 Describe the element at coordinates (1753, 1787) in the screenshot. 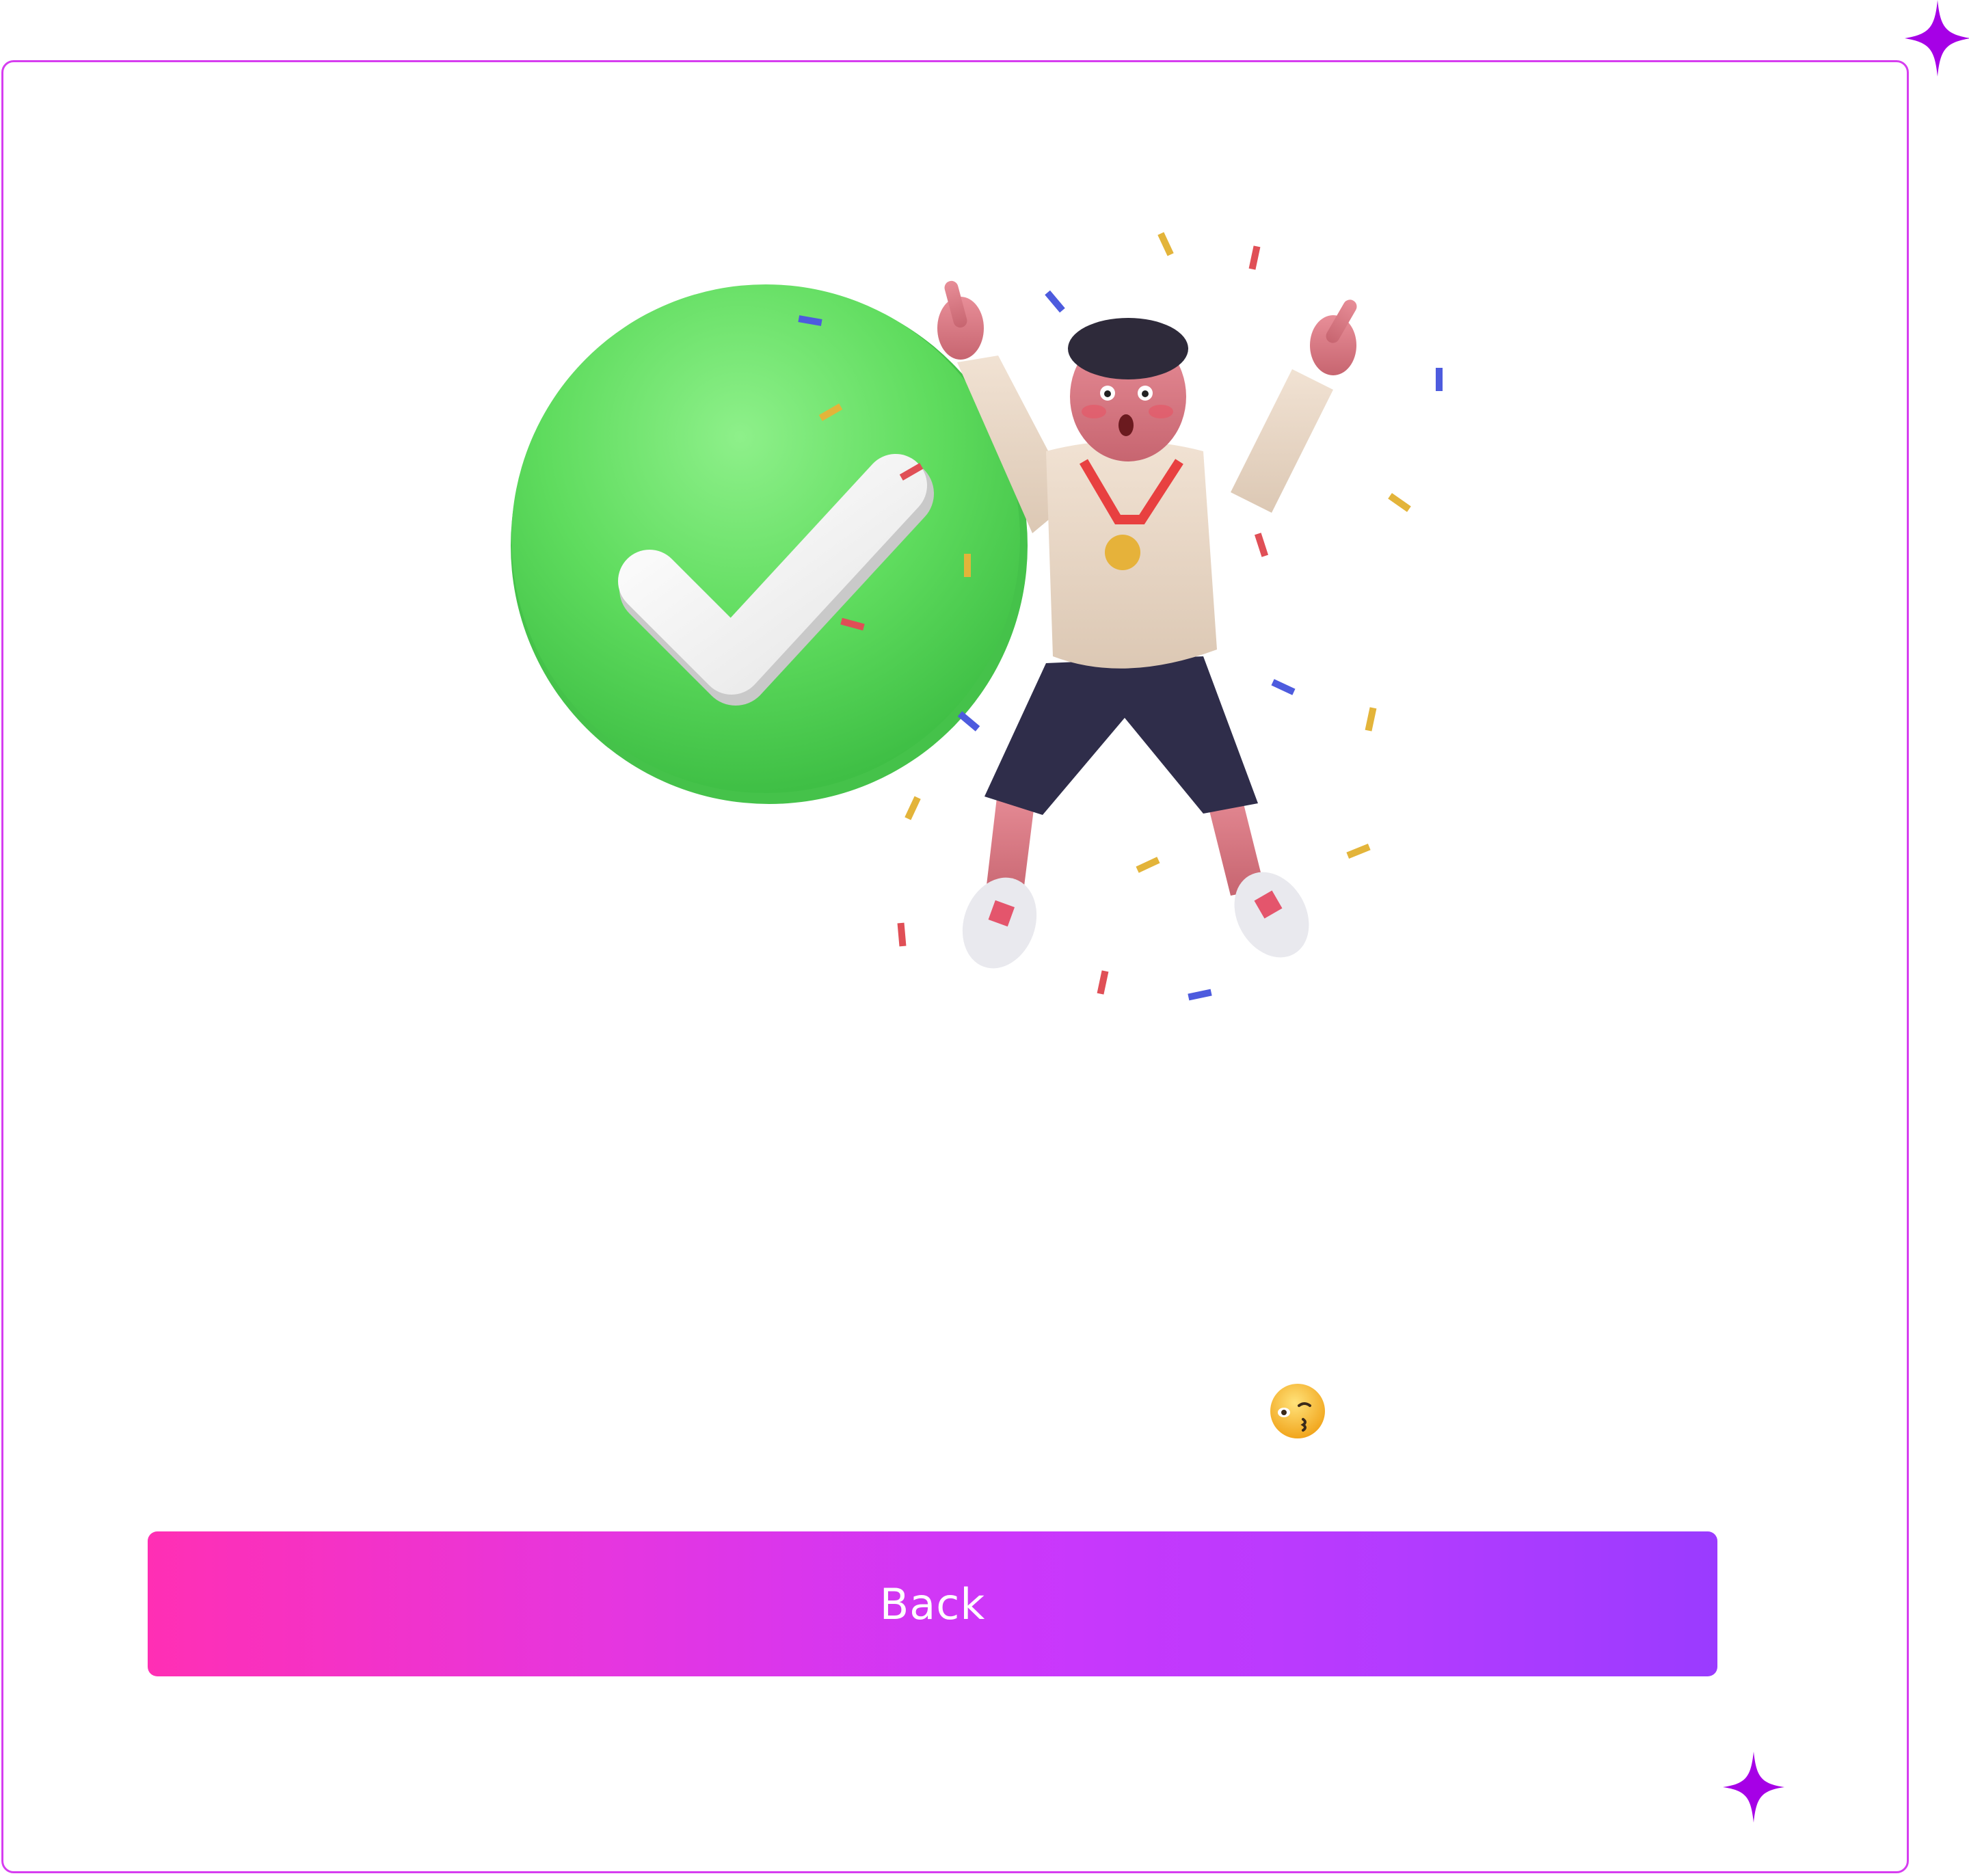

I see `sparkle-bottom-icon` at that location.